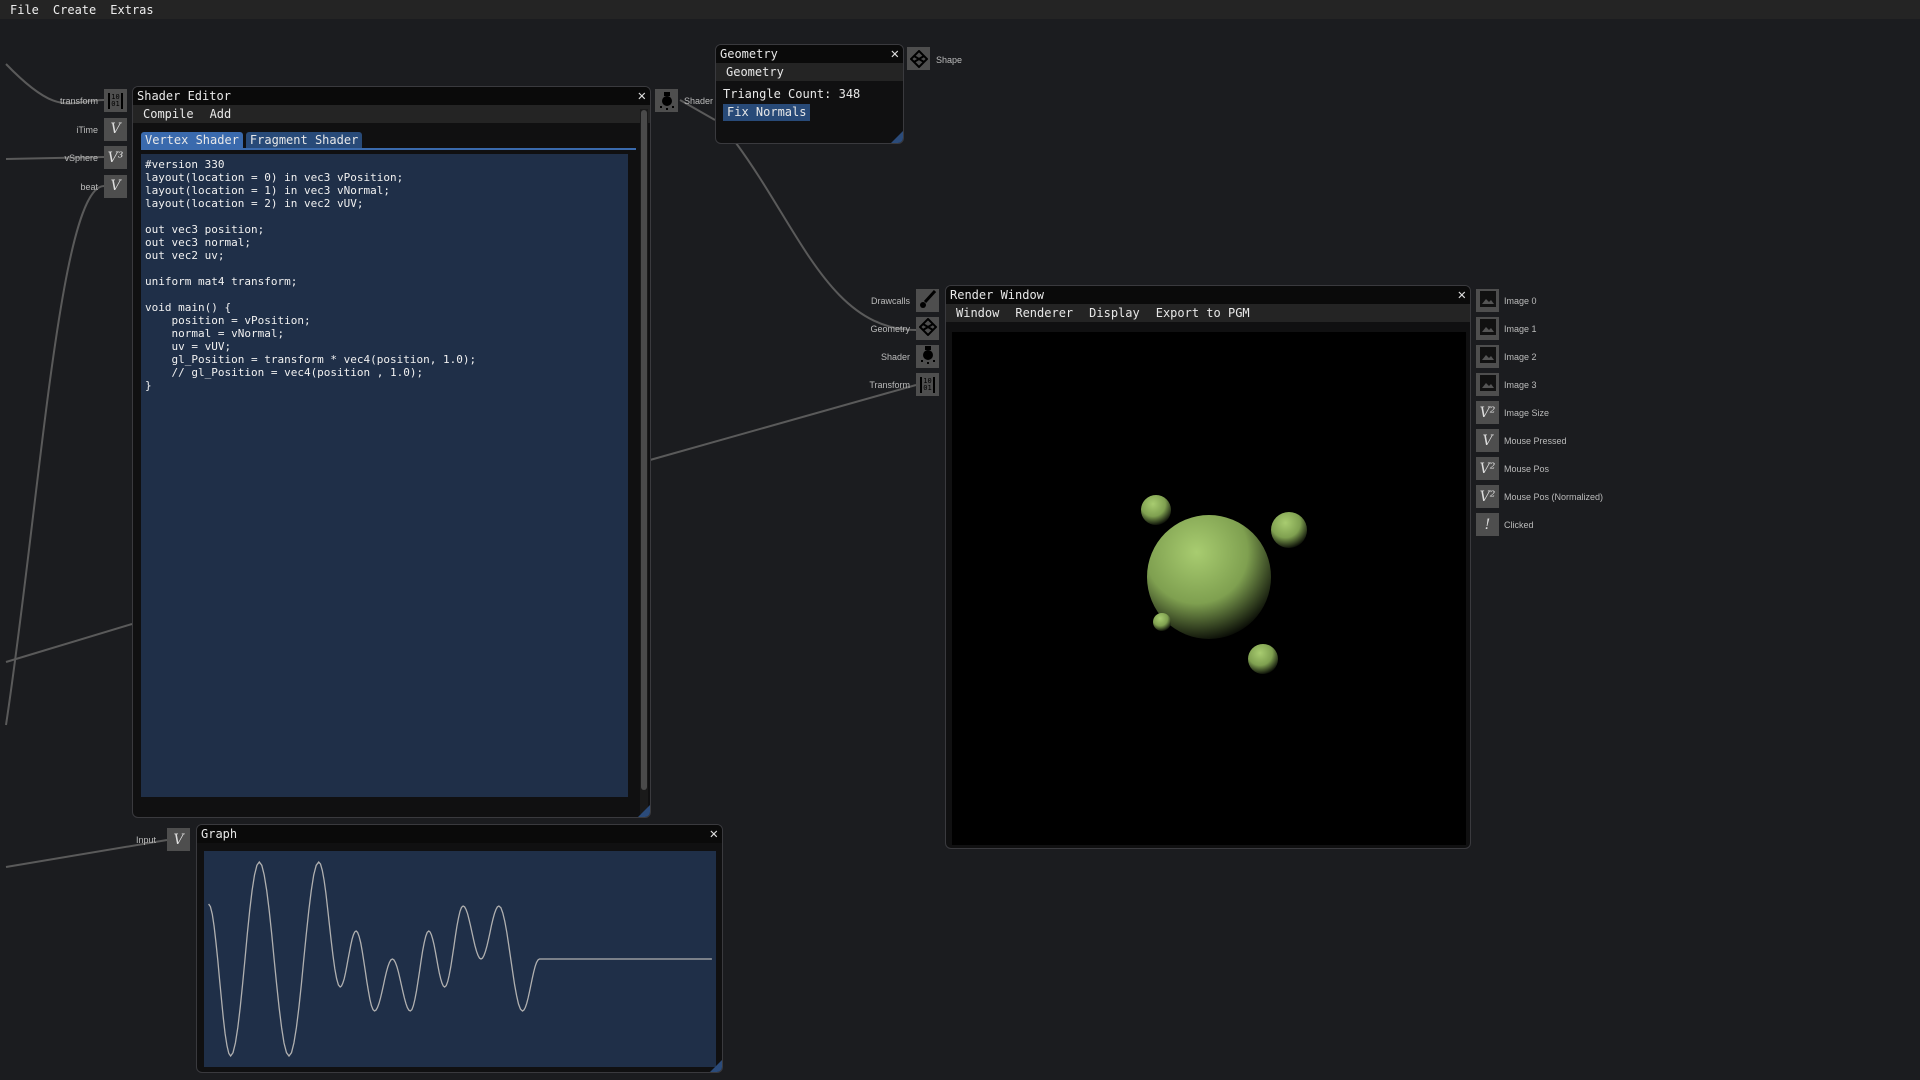  What do you see at coordinates (927, 328) in the screenshot?
I see `input-pin-geometry` at bounding box center [927, 328].